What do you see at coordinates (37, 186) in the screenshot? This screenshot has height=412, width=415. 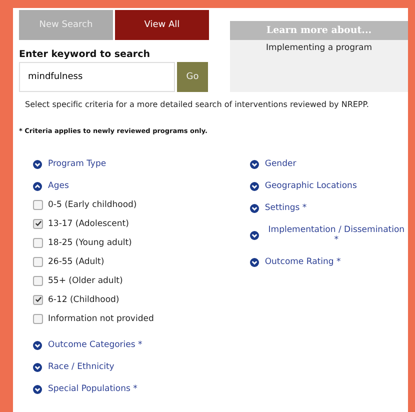 I see `chevron-up-icon` at bounding box center [37, 186].